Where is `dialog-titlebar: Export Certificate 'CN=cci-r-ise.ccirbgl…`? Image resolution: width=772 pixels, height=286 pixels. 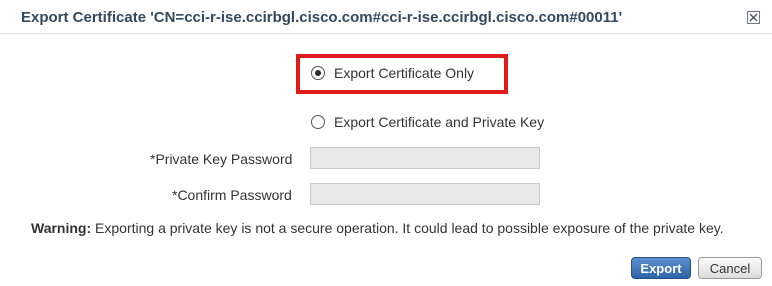 dialog-titlebar: Export Certificate 'CN=cci-r-ise.ccirbgl… is located at coordinates (386, 17).